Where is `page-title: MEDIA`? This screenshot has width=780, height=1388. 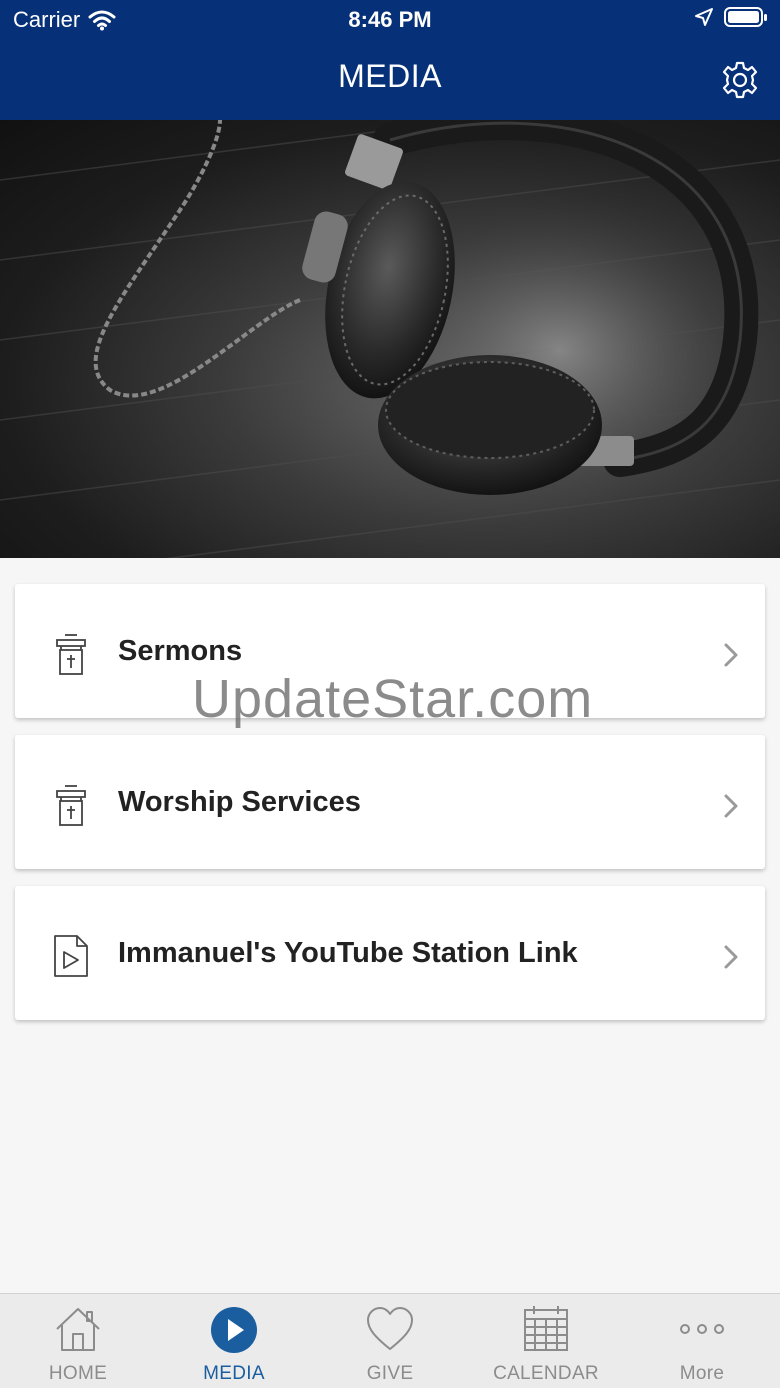 page-title: MEDIA is located at coordinates (390, 76).